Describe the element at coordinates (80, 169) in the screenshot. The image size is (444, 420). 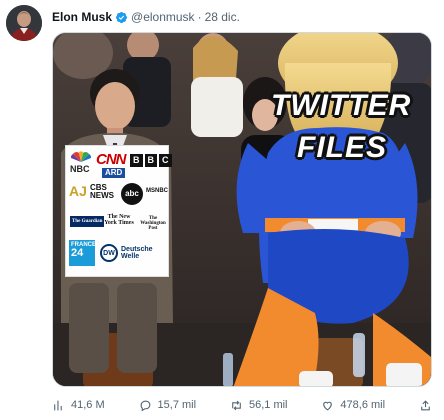
I see `nbc-logo-text: NBC` at that location.